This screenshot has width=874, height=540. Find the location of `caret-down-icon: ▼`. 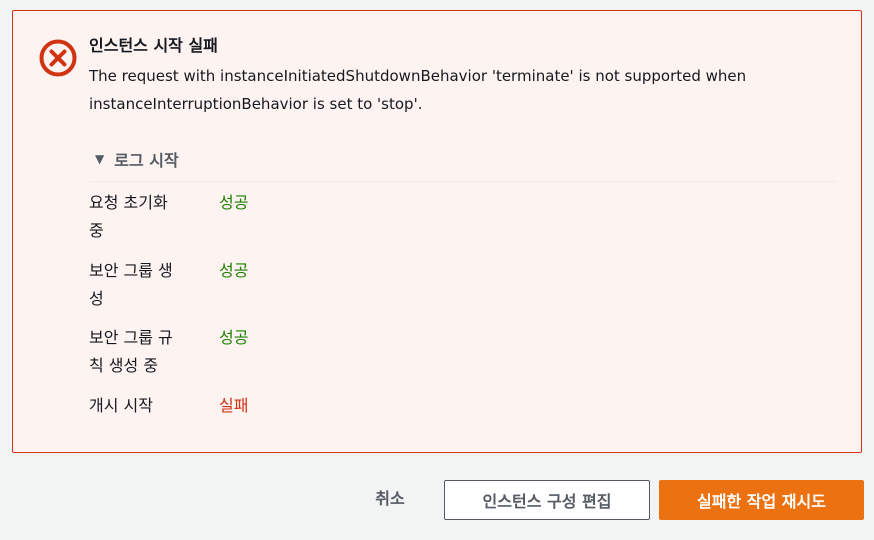

caret-down-icon: ▼ is located at coordinates (100, 159).